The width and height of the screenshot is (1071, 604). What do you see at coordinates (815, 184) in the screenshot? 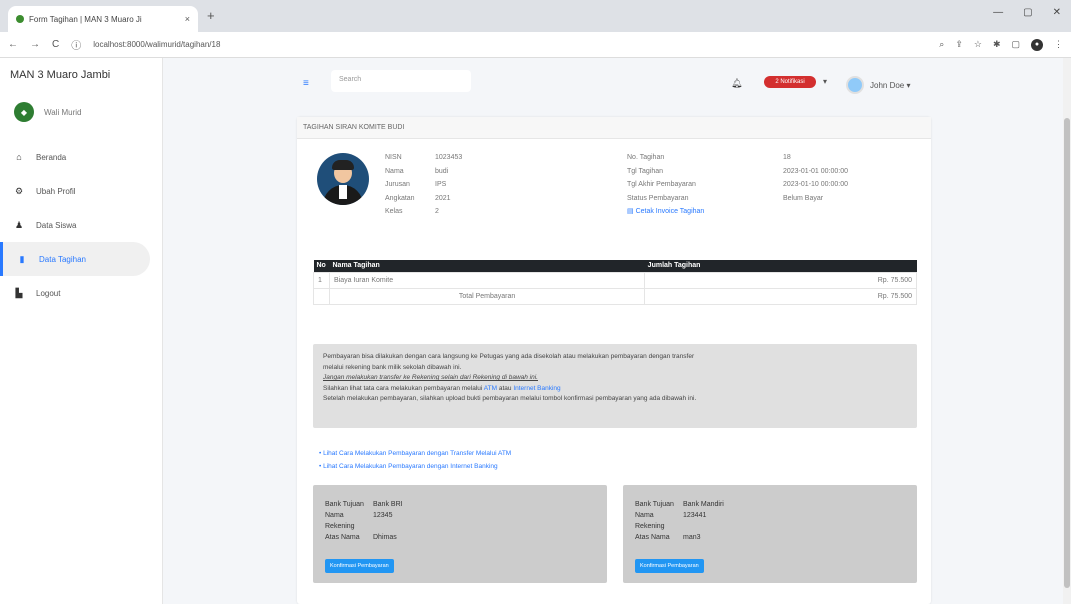
I see `info-value: 2023-01-10 00:00:00` at bounding box center [815, 184].